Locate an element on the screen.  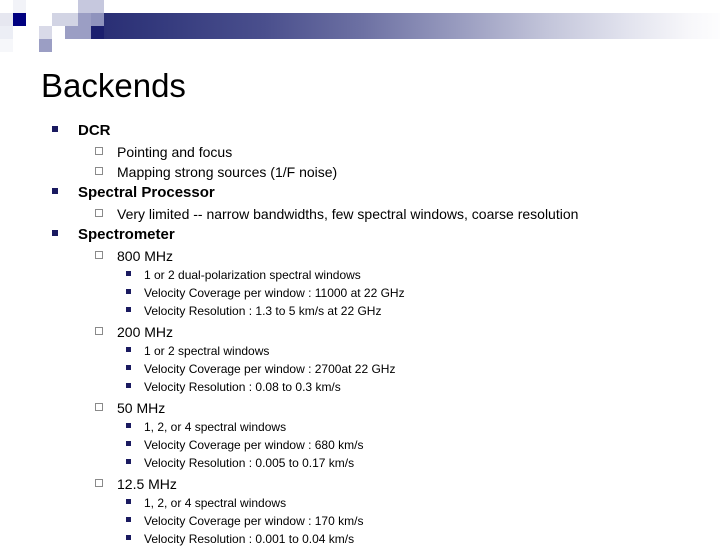
bullet-l2-label: 12.5 MHz is located at coordinates (147, 484).